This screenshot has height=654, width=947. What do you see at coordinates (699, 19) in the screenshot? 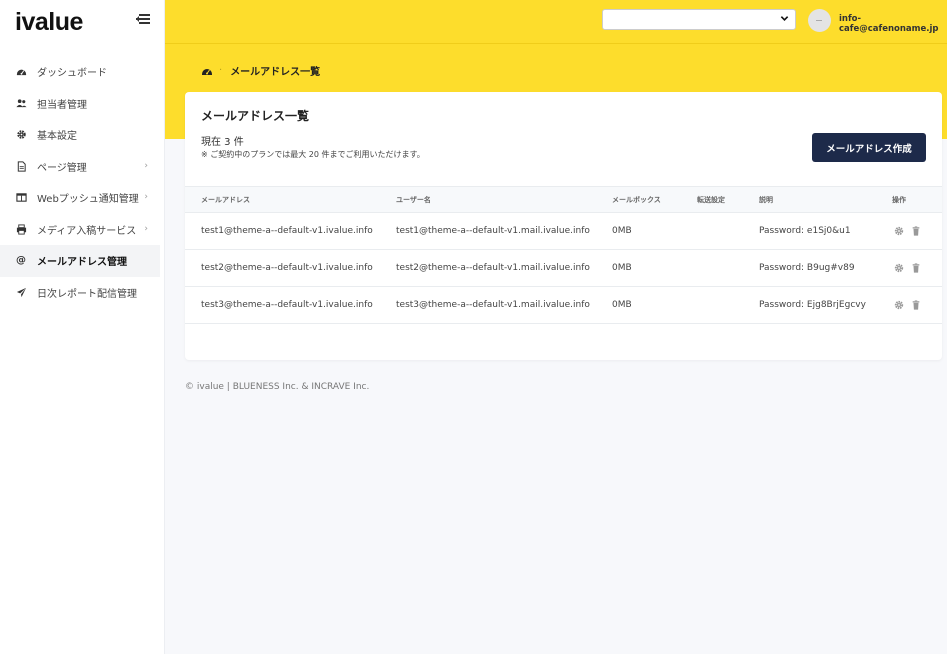
I see `site-select` at bounding box center [699, 19].